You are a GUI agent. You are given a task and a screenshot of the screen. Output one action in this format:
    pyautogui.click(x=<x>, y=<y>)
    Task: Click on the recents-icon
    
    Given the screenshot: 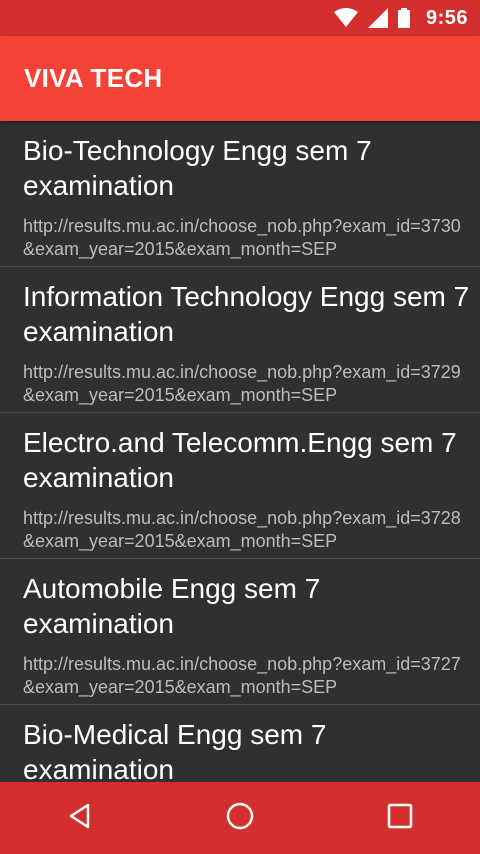 What is the action you would take?
    pyautogui.click(x=400, y=818)
    